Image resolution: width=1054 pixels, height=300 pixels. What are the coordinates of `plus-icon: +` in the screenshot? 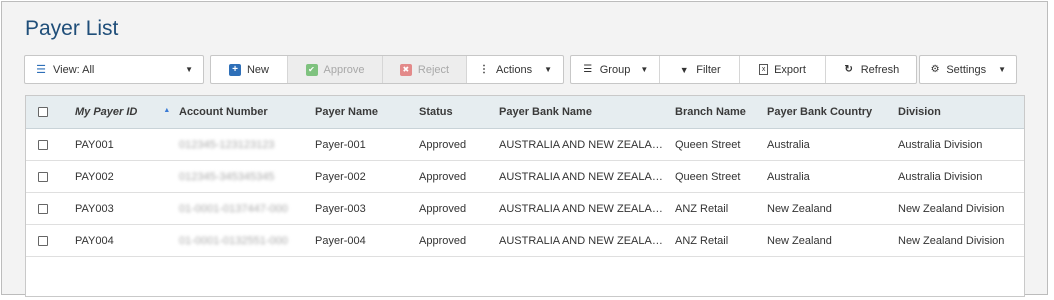 It's located at (234, 69).